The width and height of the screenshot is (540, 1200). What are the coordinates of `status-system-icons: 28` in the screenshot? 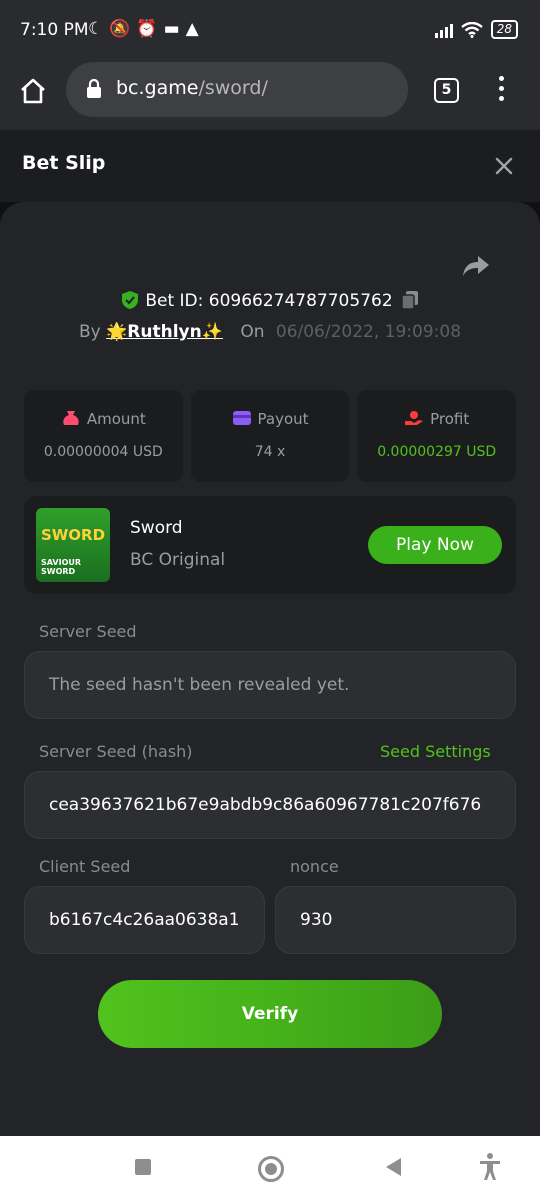 It's located at (476, 29).